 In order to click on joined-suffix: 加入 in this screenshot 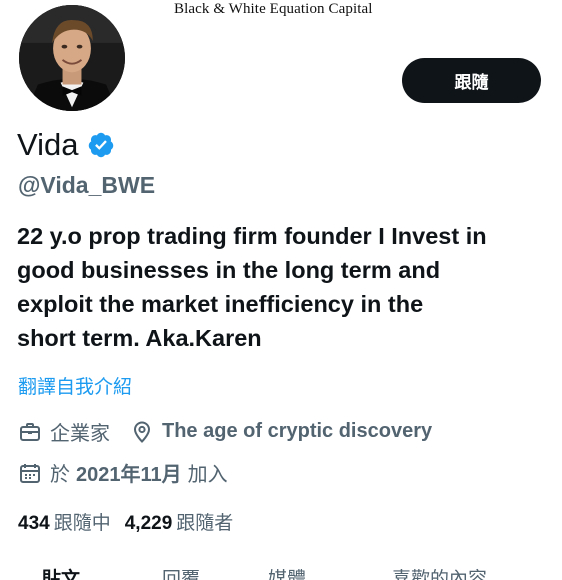, I will do `click(207, 474)`.